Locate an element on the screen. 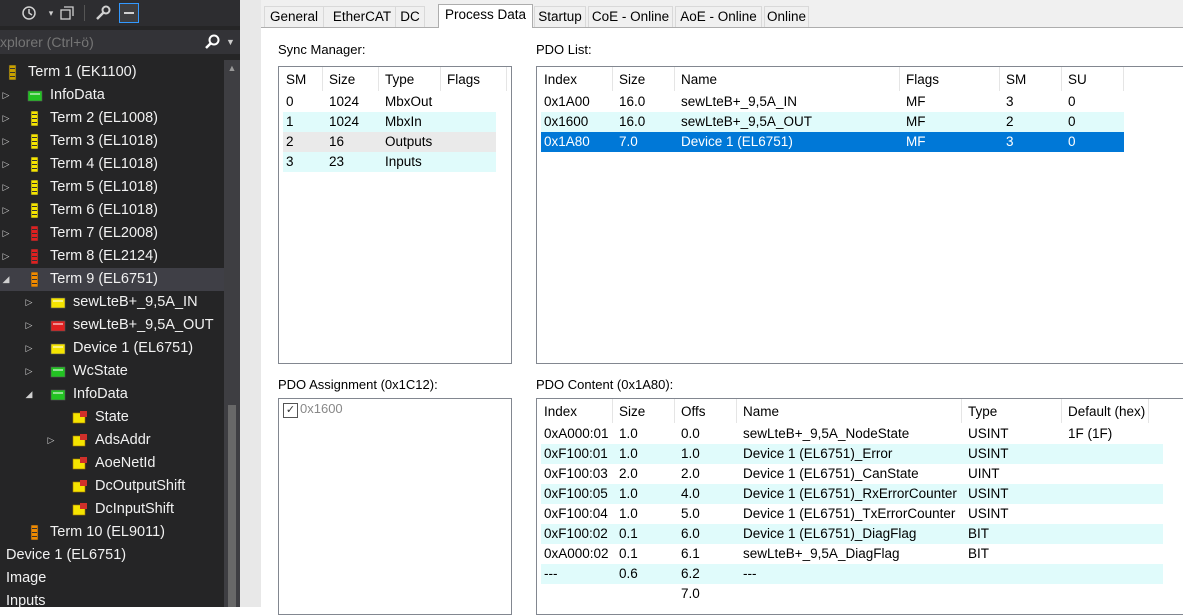 The image size is (1183, 615). tree-node: State is located at coordinates (120, 417).